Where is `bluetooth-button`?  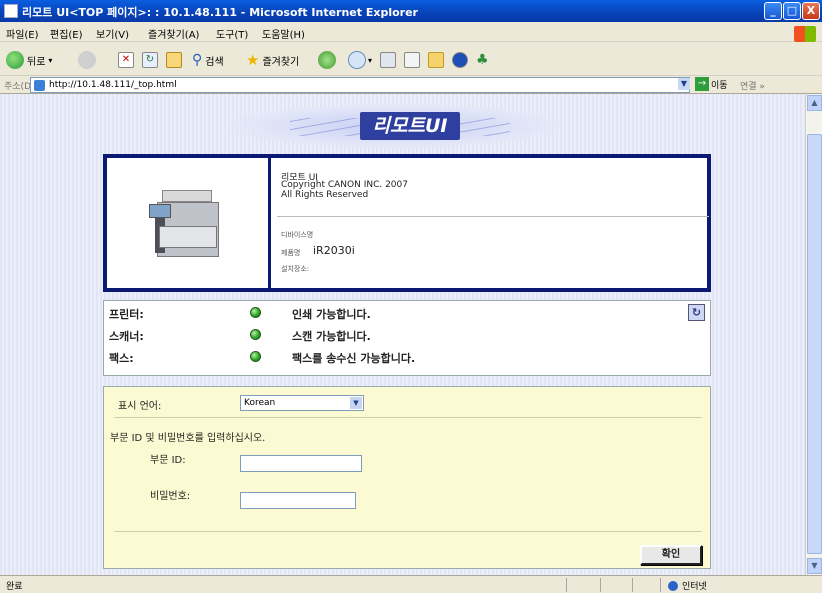
bluetooth-button is located at coordinates (460, 60).